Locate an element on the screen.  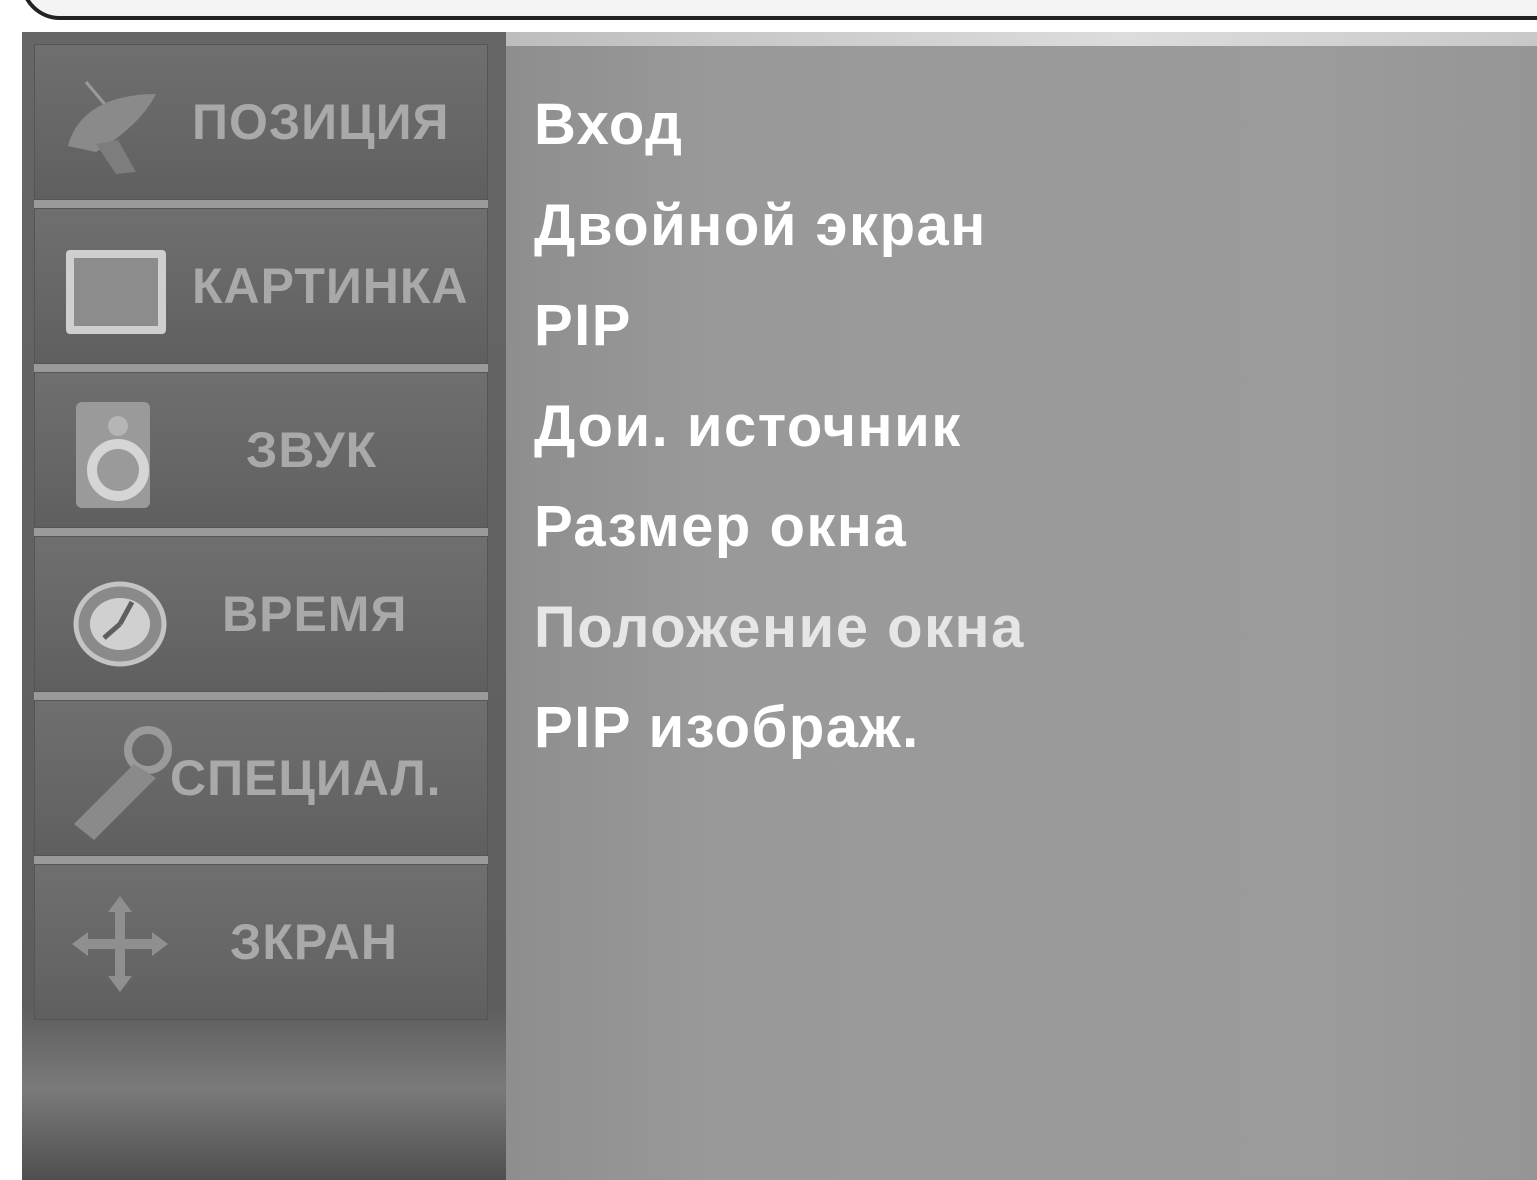
sidebar-item-label: КАРТИНКА is located at coordinates (330, 286).